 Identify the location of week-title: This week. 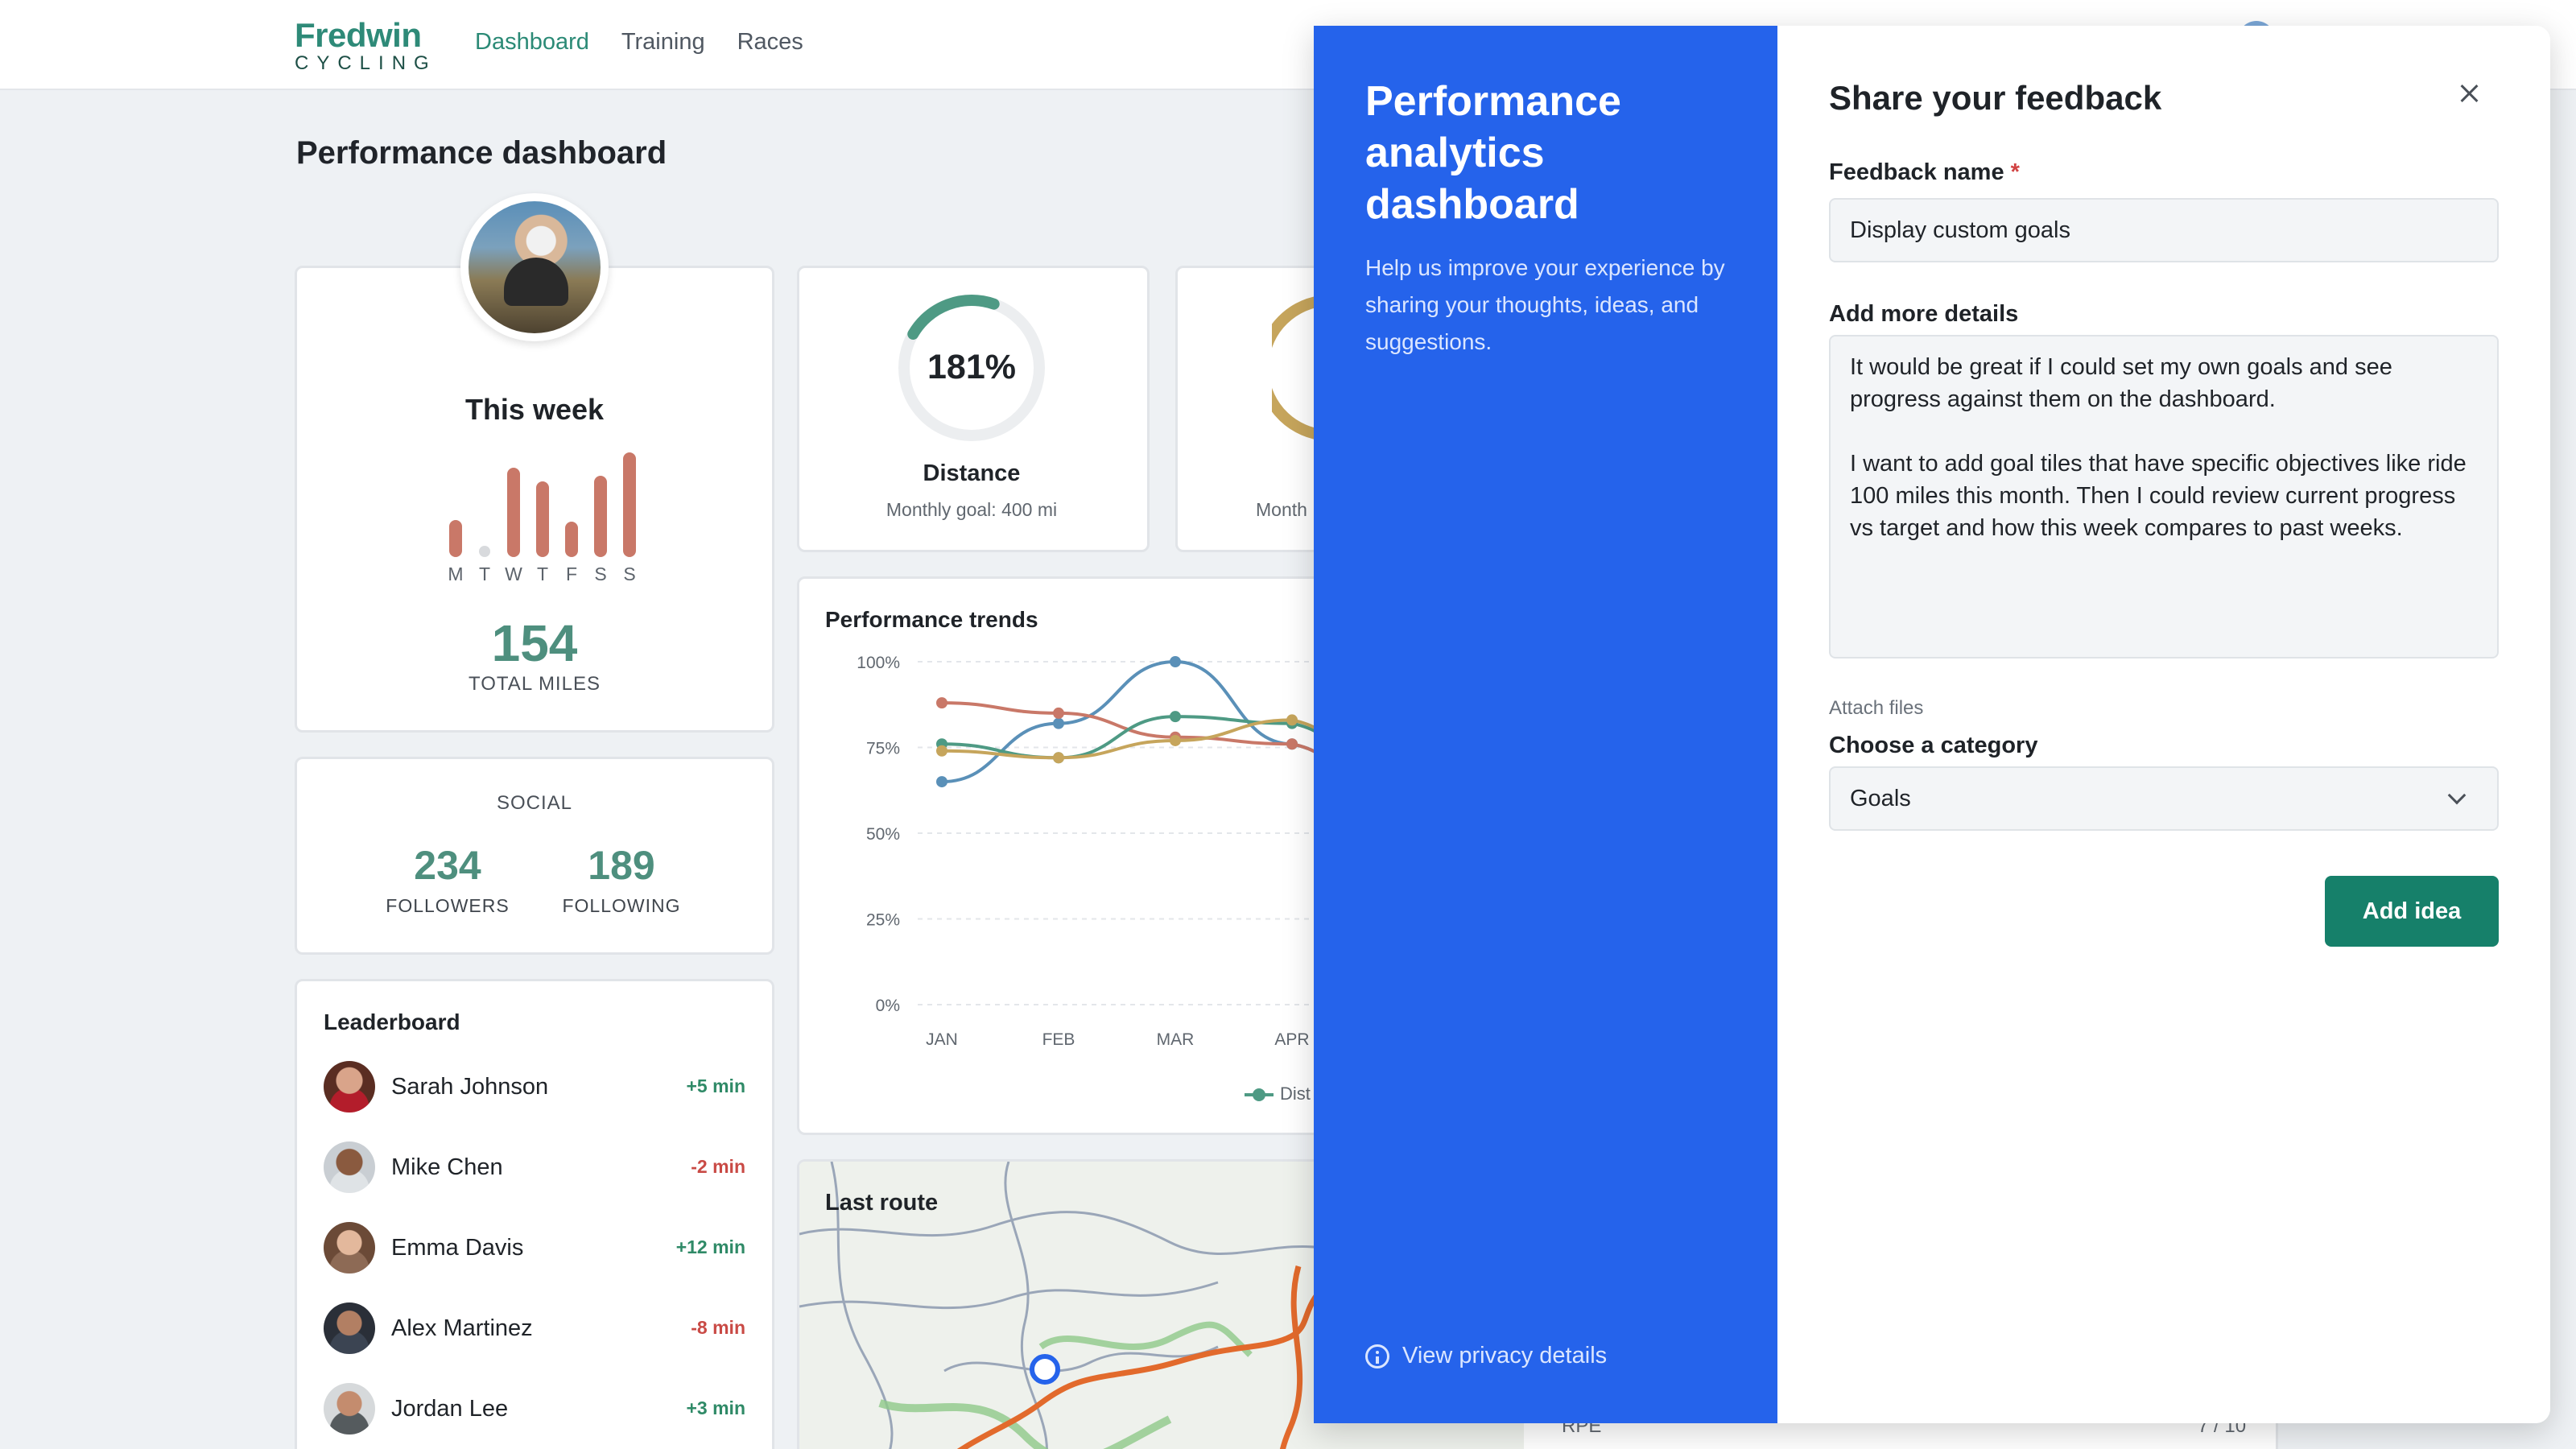
(534, 409).